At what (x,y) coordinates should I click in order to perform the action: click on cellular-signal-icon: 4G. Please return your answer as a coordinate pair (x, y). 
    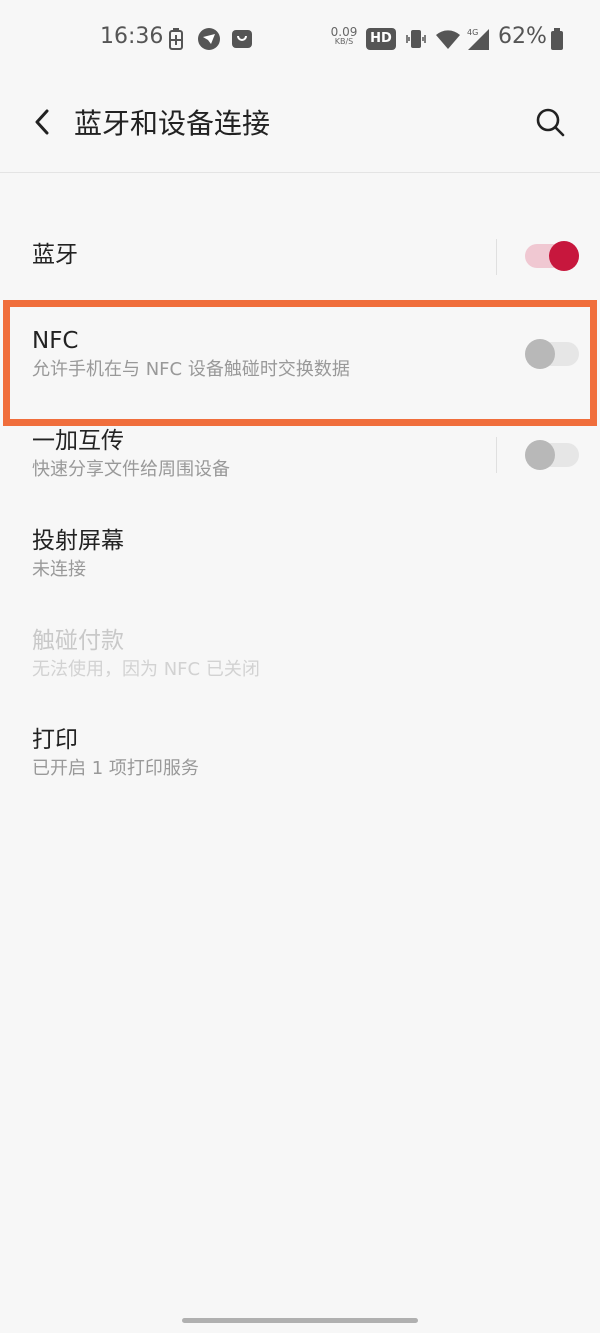
    Looking at the image, I should click on (478, 39).